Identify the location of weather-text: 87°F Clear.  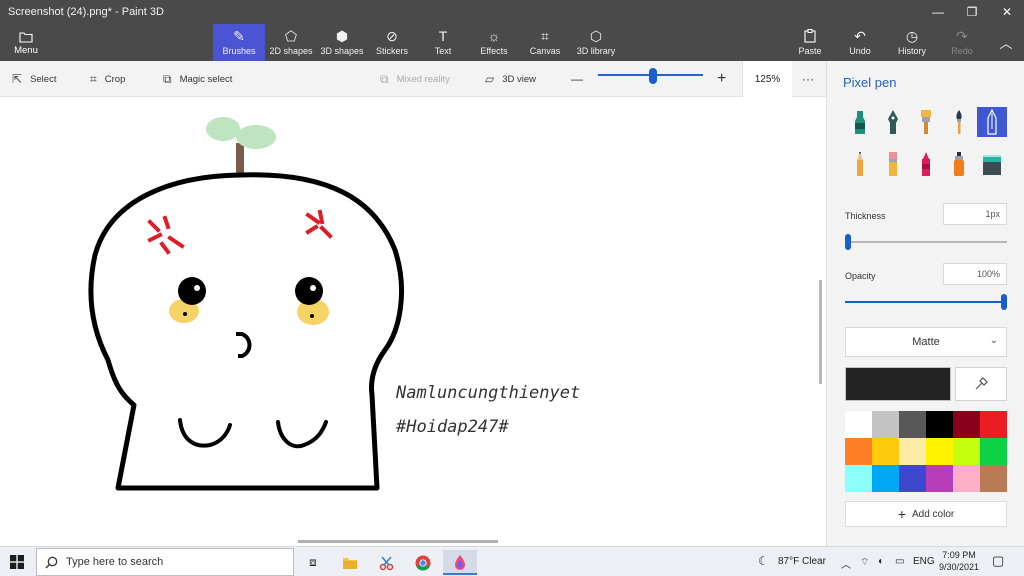
(802, 561).